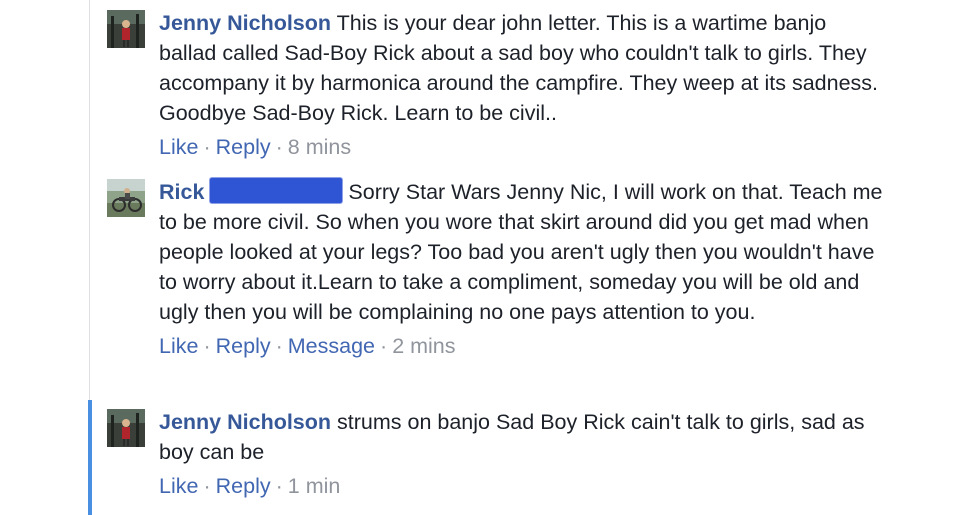 Image resolution: width=960 pixels, height=515 pixels. Describe the element at coordinates (331, 346) in the screenshot. I see `message-button: Message` at that location.